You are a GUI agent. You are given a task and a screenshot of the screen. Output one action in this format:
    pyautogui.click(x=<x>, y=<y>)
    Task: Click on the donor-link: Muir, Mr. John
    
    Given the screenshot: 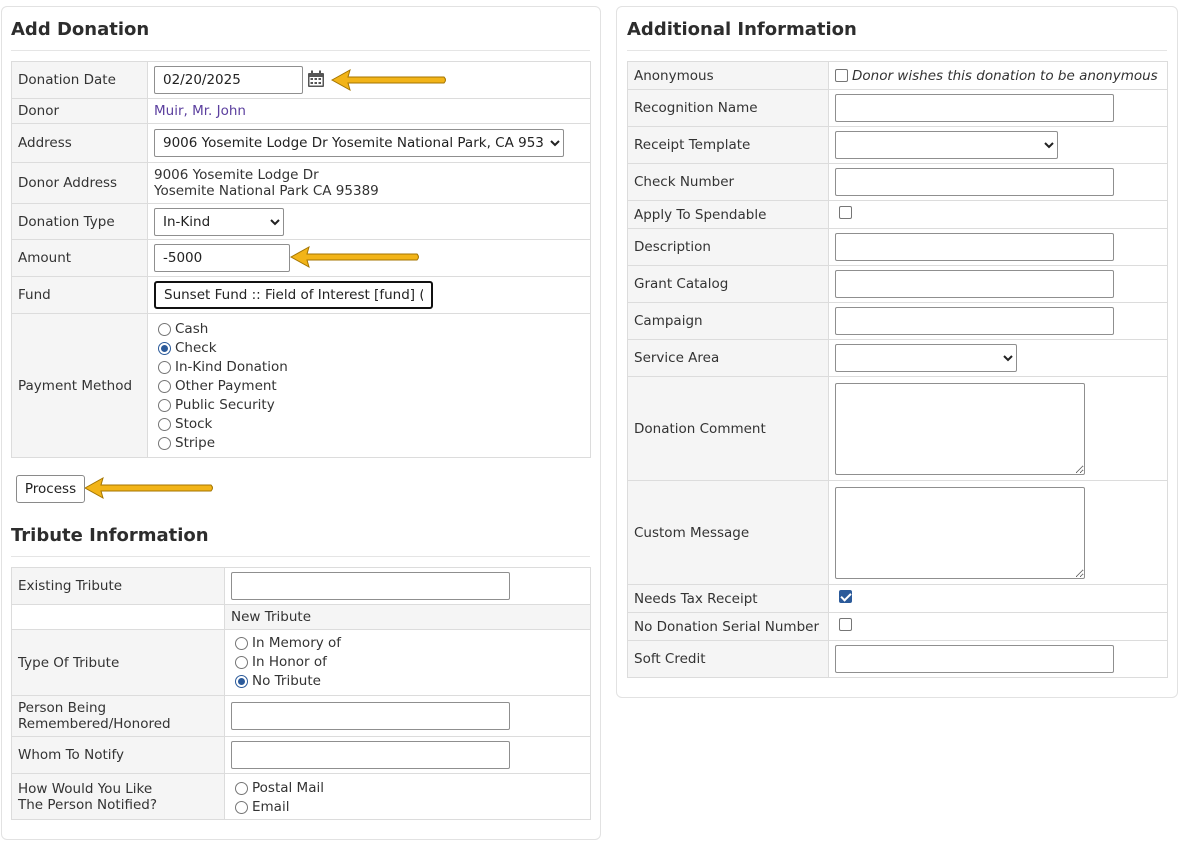 What is the action you would take?
    pyautogui.click(x=200, y=111)
    